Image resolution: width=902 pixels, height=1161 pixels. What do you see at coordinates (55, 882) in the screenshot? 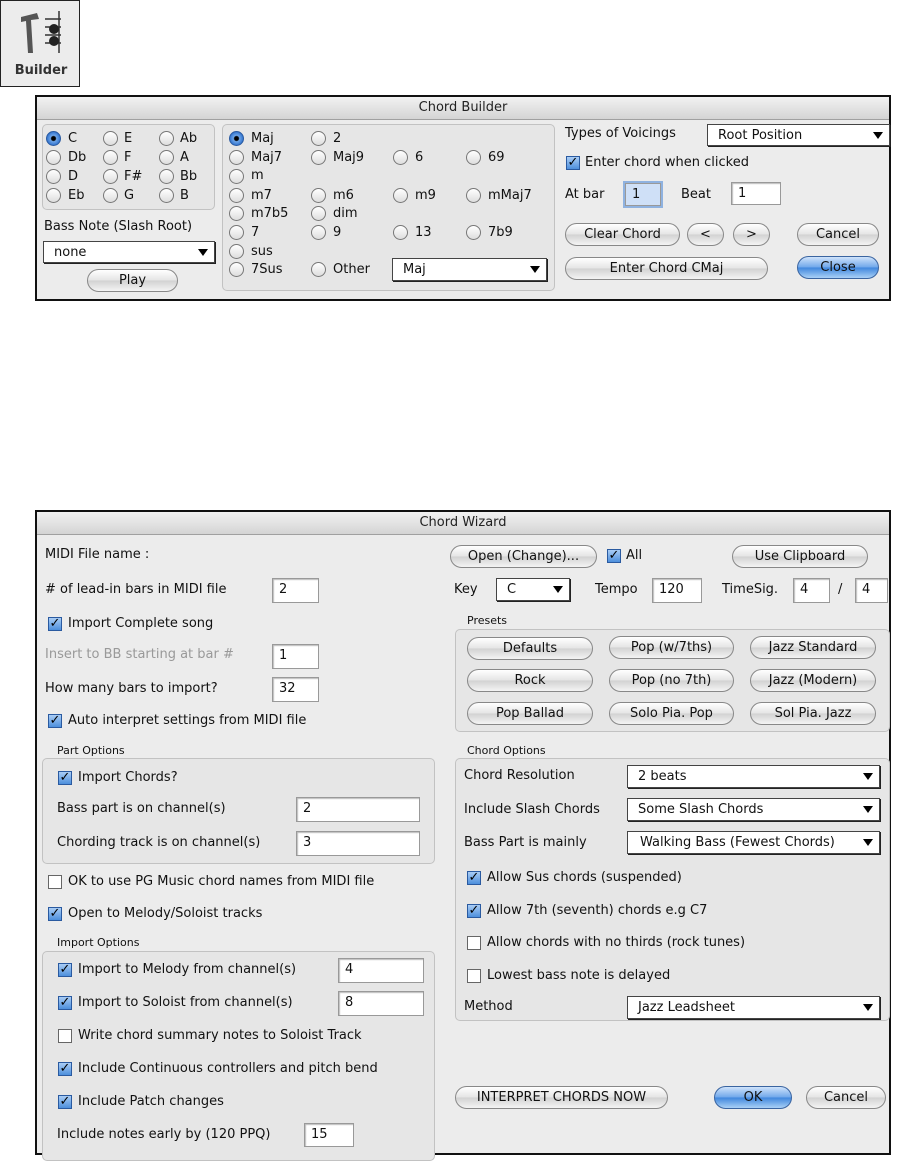
I see `pg-names-checkbox` at bounding box center [55, 882].